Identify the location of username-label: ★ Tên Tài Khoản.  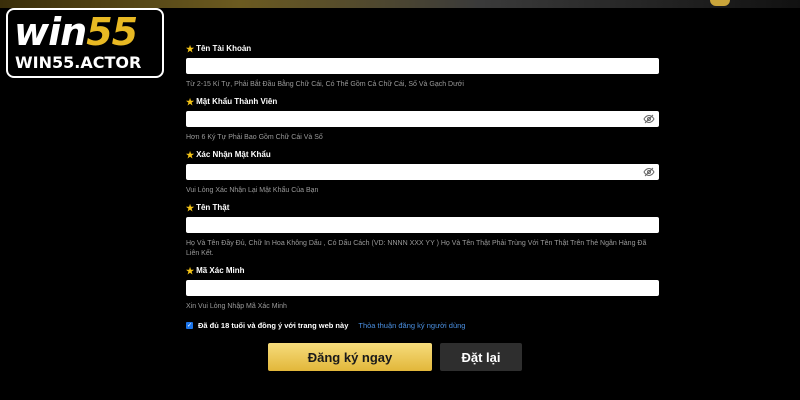
(423, 49).